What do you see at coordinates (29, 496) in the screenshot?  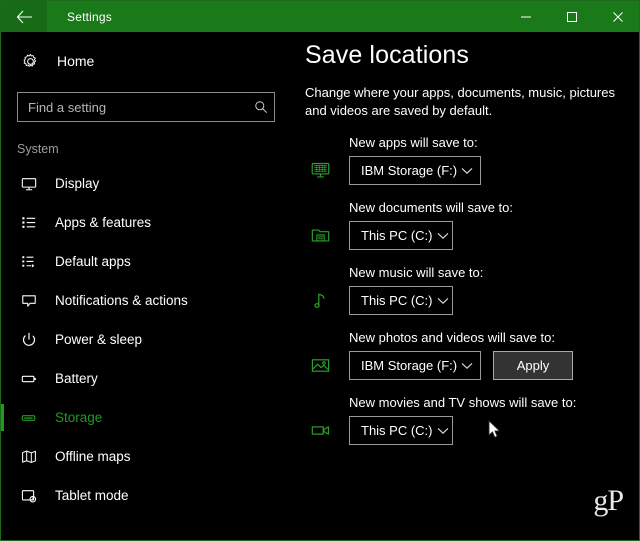 I see `tablet-icon` at bounding box center [29, 496].